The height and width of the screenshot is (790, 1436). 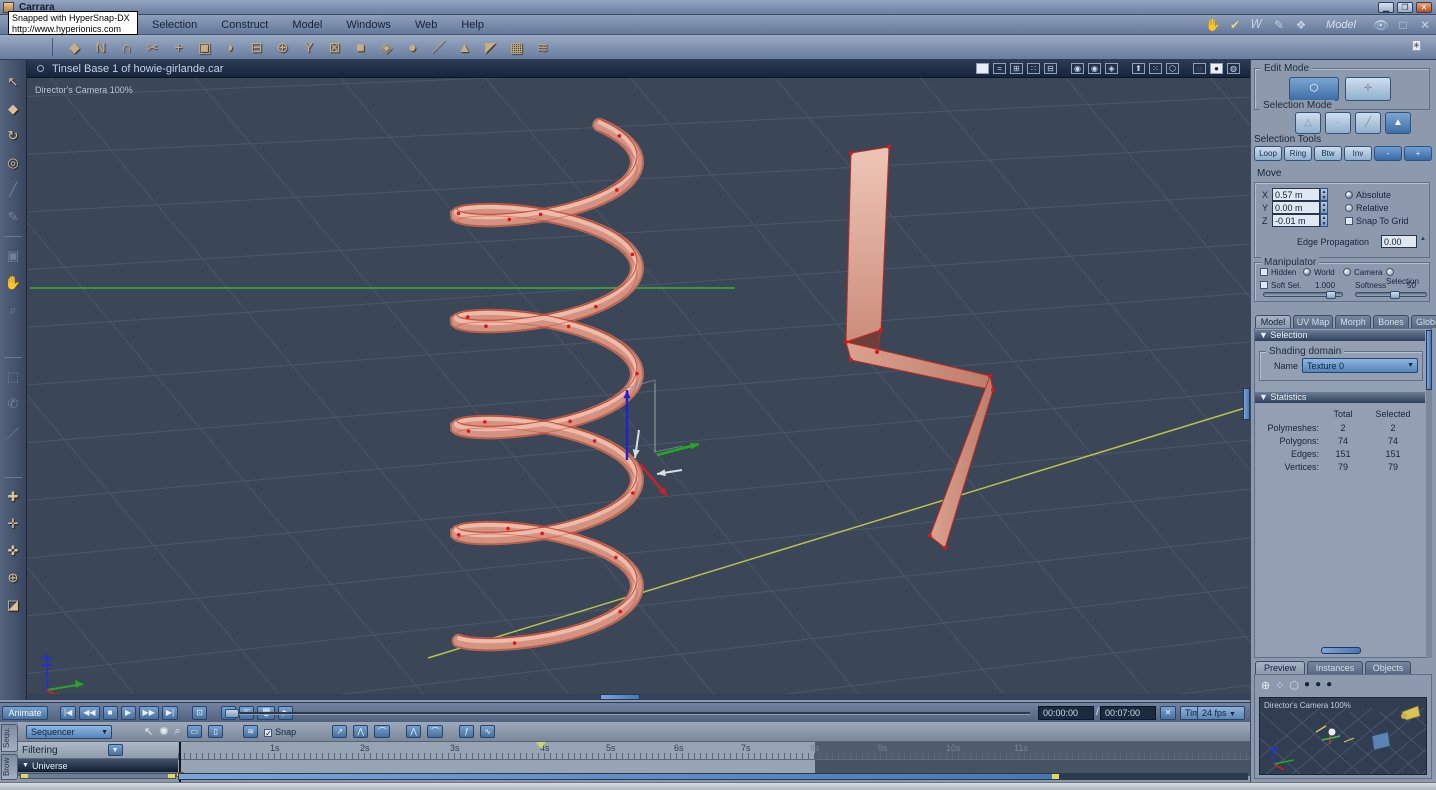 What do you see at coordinates (1324, 220) in the screenshot?
I see `move-z-spinner: ▲ ▼` at bounding box center [1324, 220].